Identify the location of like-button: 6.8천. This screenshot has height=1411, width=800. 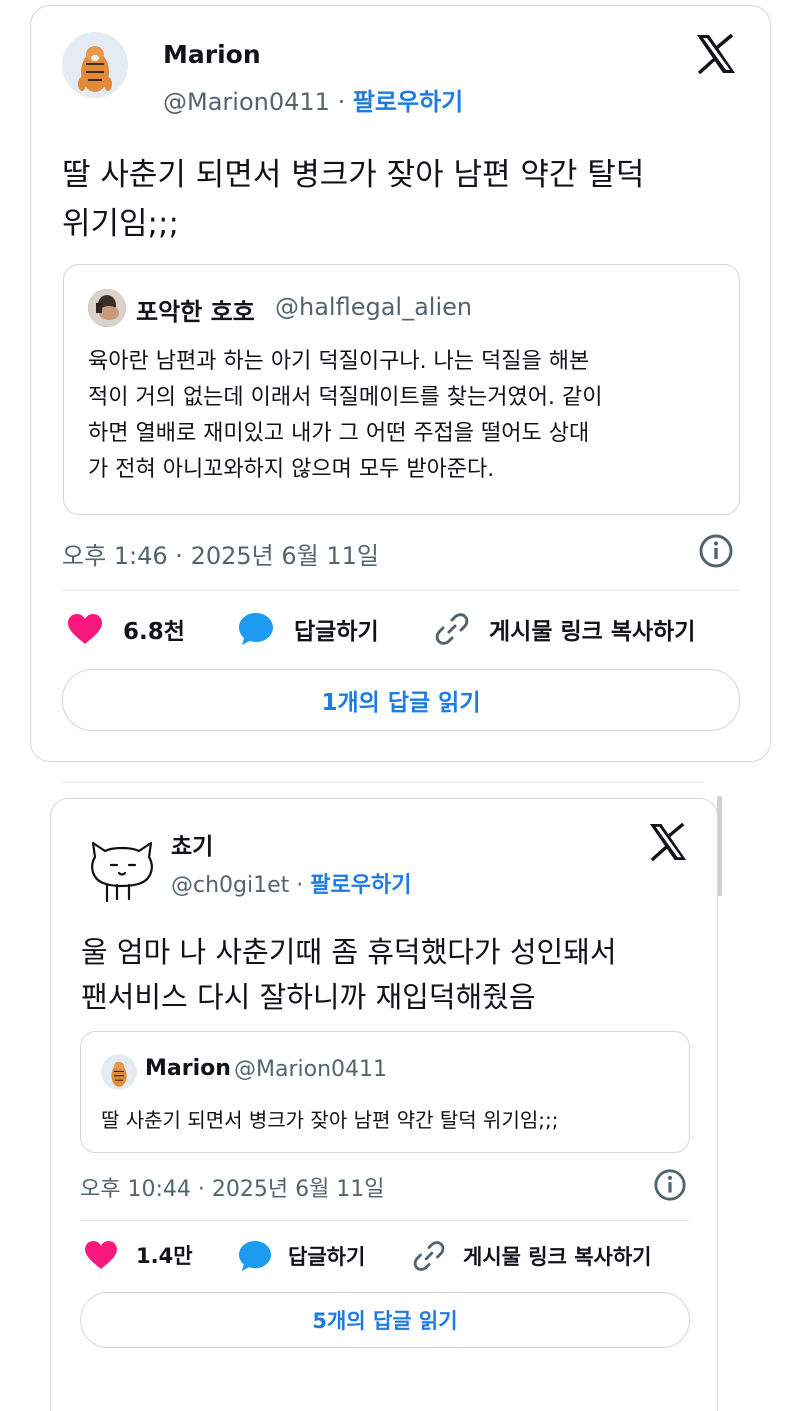
(126, 629).